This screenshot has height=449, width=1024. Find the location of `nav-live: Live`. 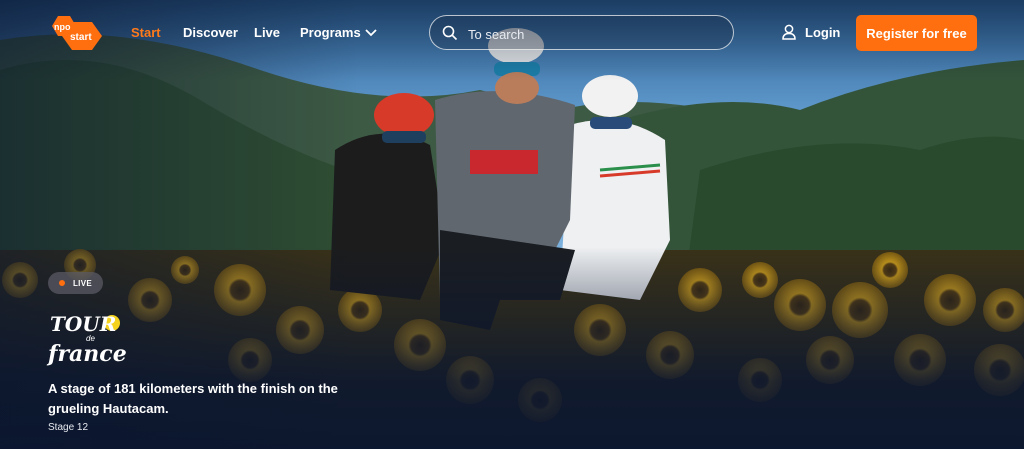

nav-live: Live is located at coordinates (267, 32).